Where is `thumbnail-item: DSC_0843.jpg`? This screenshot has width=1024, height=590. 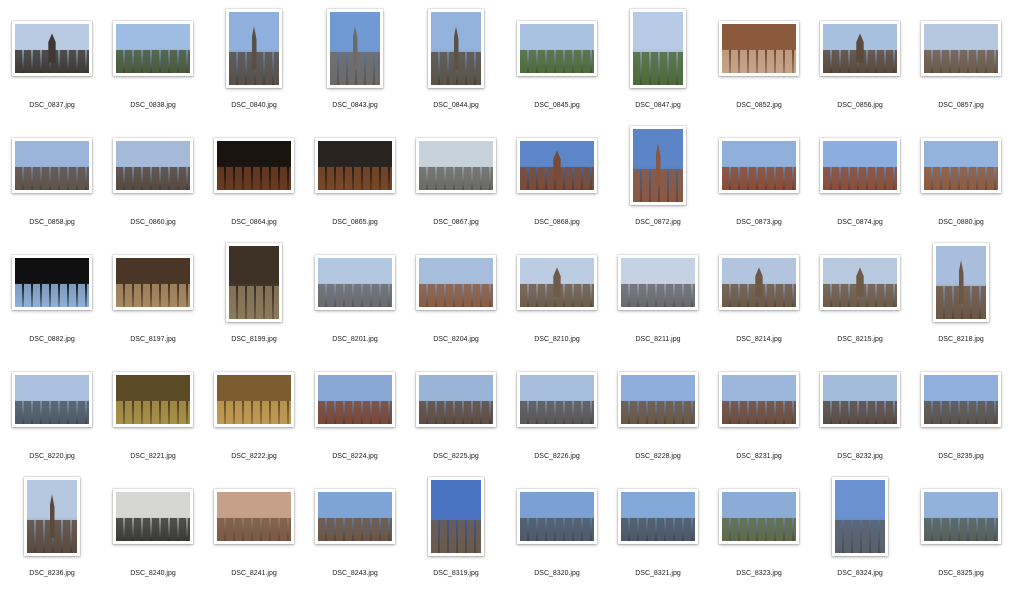
thumbnail-item: DSC_0843.jpg is located at coordinates (355, 62).